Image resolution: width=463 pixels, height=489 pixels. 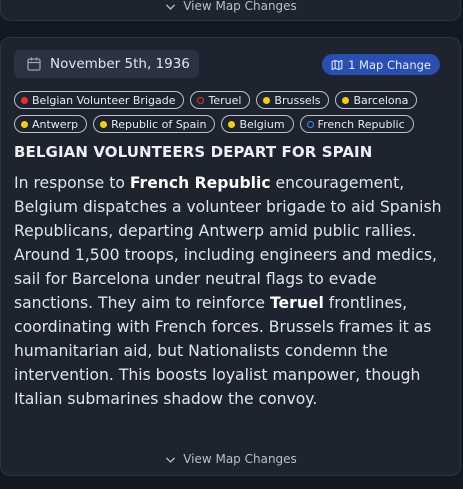 What do you see at coordinates (389, 64) in the screenshot?
I see `map-change-count: 1 Map Change` at bounding box center [389, 64].